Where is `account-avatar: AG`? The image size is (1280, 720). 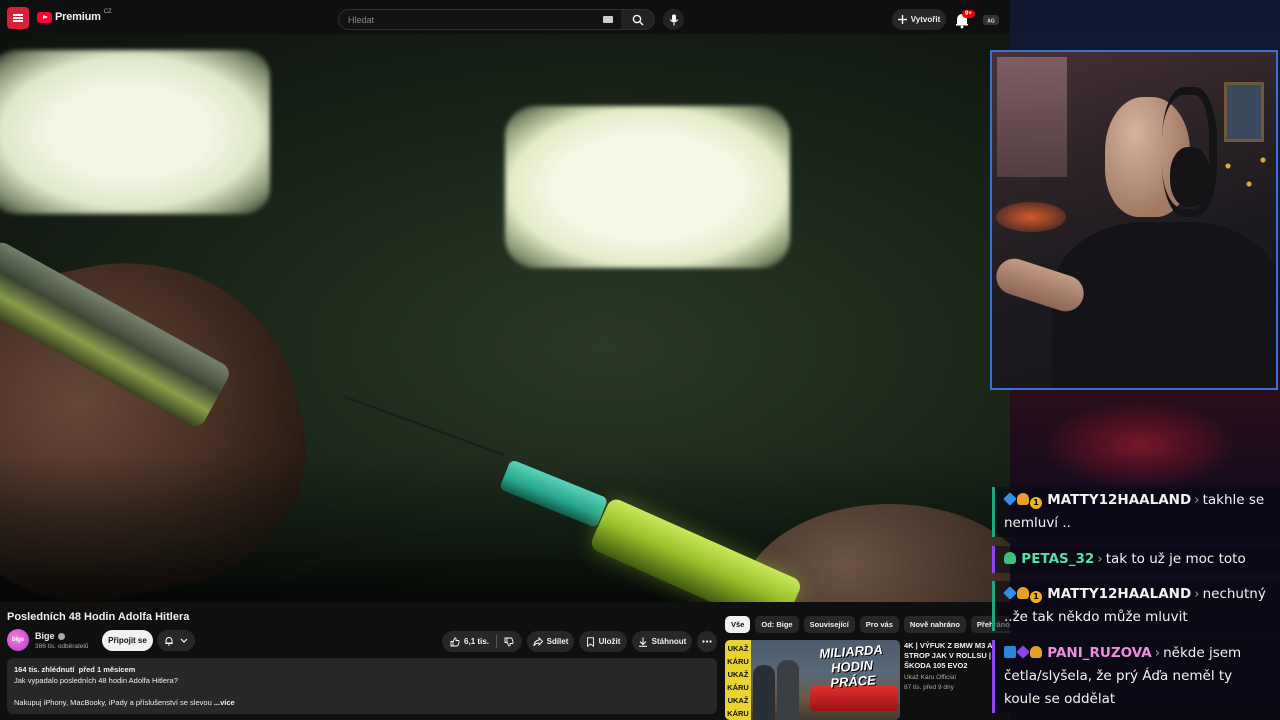
account-avatar: AG is located at coordinates (991, 20).